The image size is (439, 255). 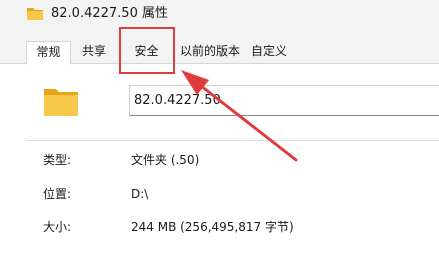 I want to click on divider, so click(x=232, y=140).